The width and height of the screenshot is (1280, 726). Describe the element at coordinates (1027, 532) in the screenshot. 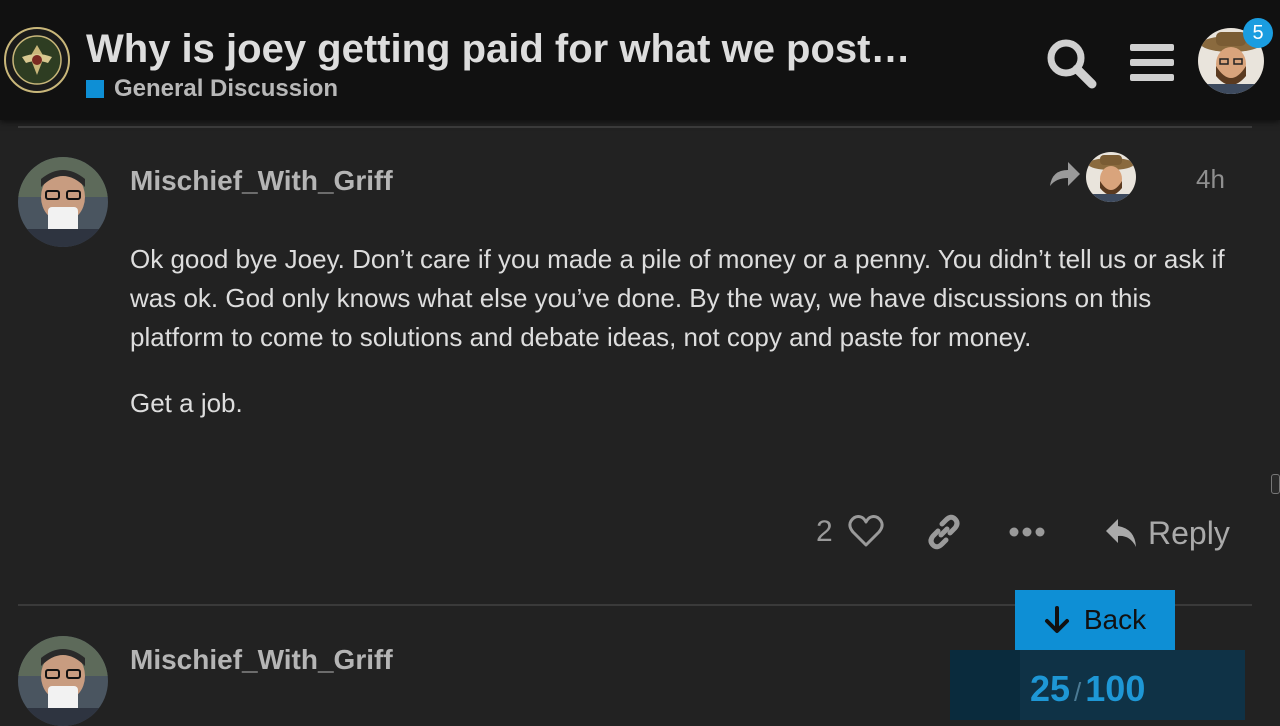

I see `ellipsis-icon` at that location.